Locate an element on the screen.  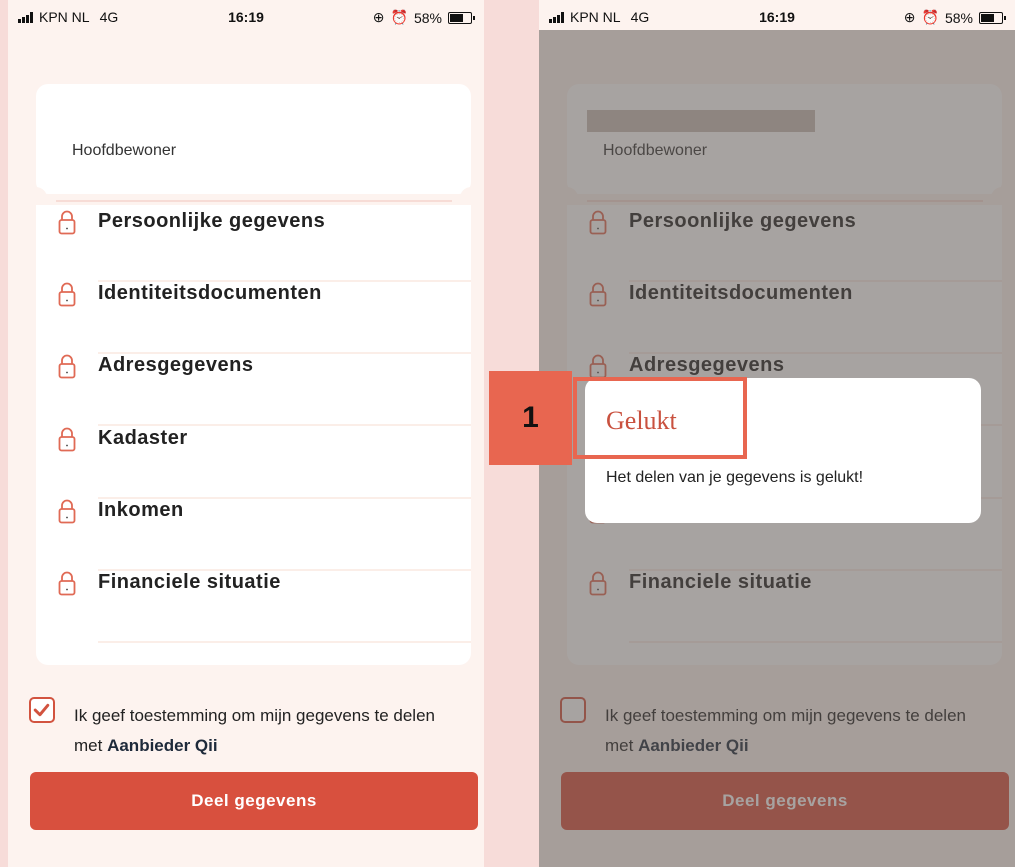
resident-label: Hoofdbewoner is located at coordinates (124, 150).